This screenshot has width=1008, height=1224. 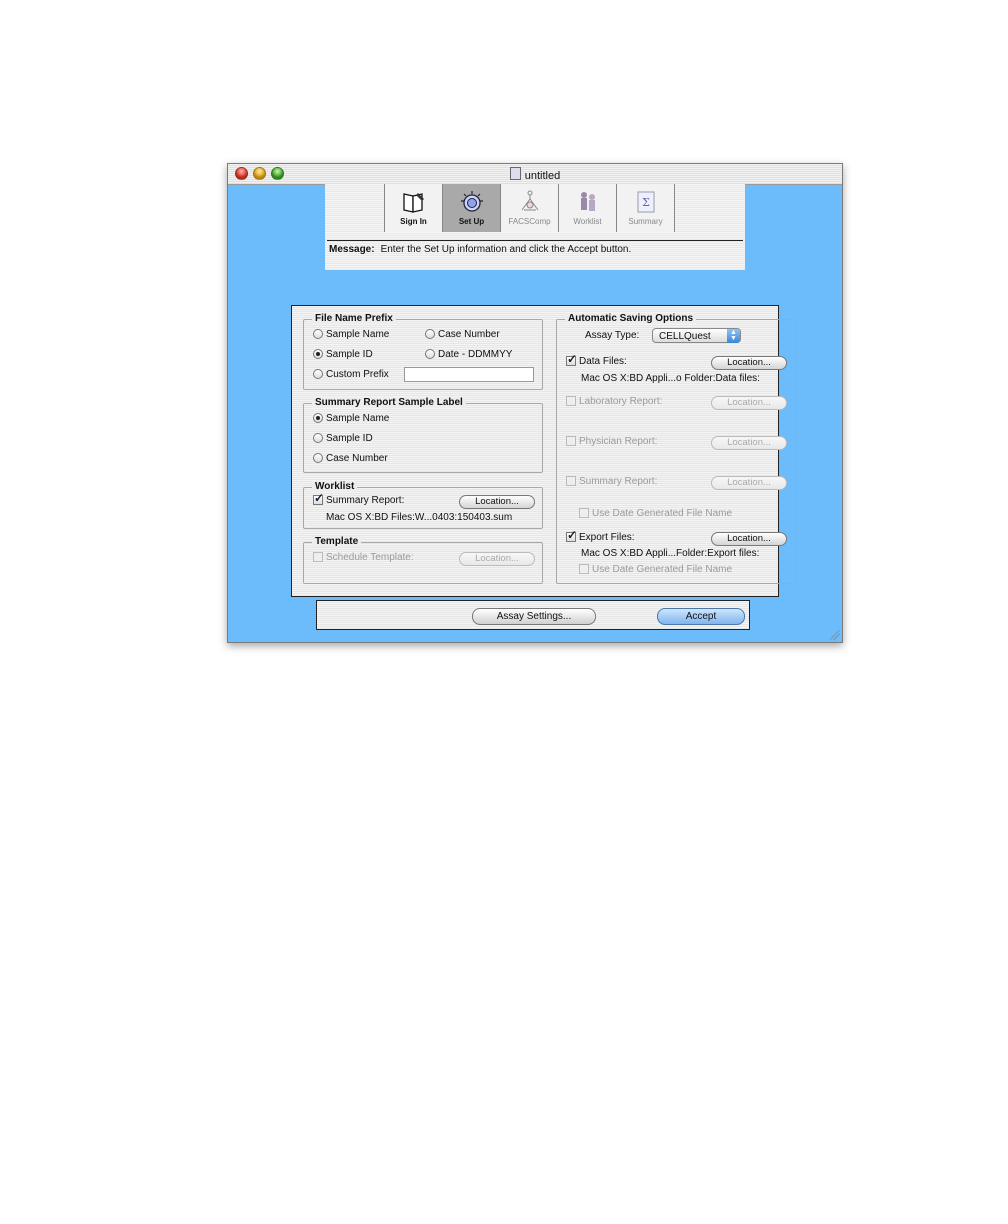 I want to click on svg-text: Σ, so click(x=646, y=202).